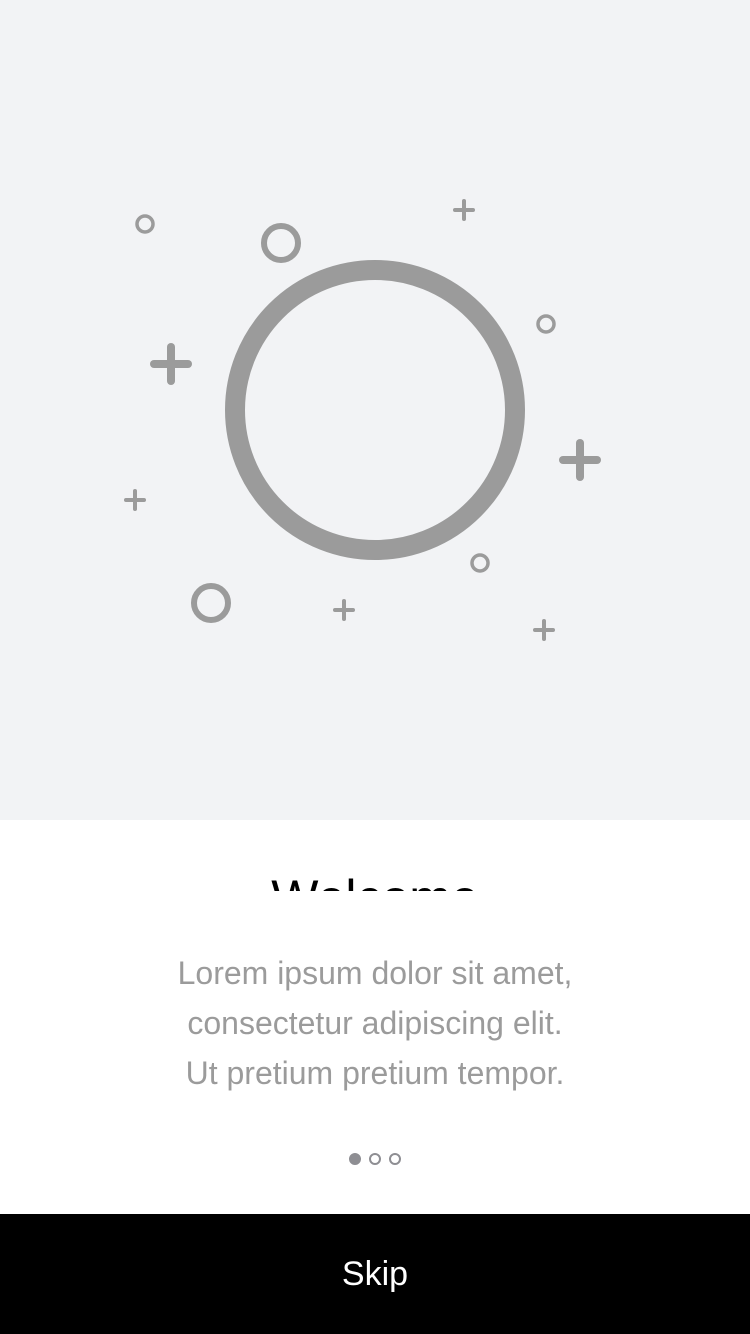  I want to click on title-container: Welcome, so click(375, 879).